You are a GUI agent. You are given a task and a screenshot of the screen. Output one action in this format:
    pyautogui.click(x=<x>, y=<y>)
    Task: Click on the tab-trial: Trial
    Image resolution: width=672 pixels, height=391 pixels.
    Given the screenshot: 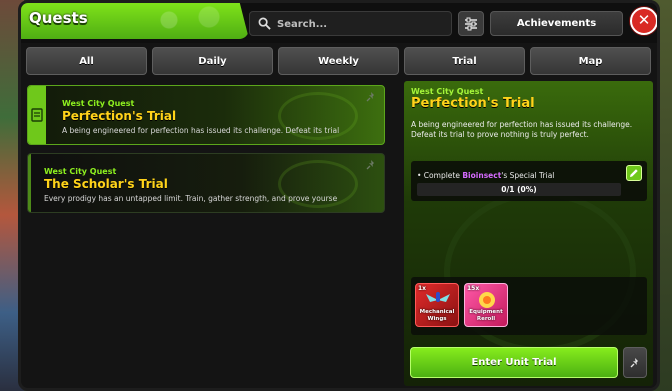 What is the action you would take?
    pyautogui.click(x=464, y=61)
    